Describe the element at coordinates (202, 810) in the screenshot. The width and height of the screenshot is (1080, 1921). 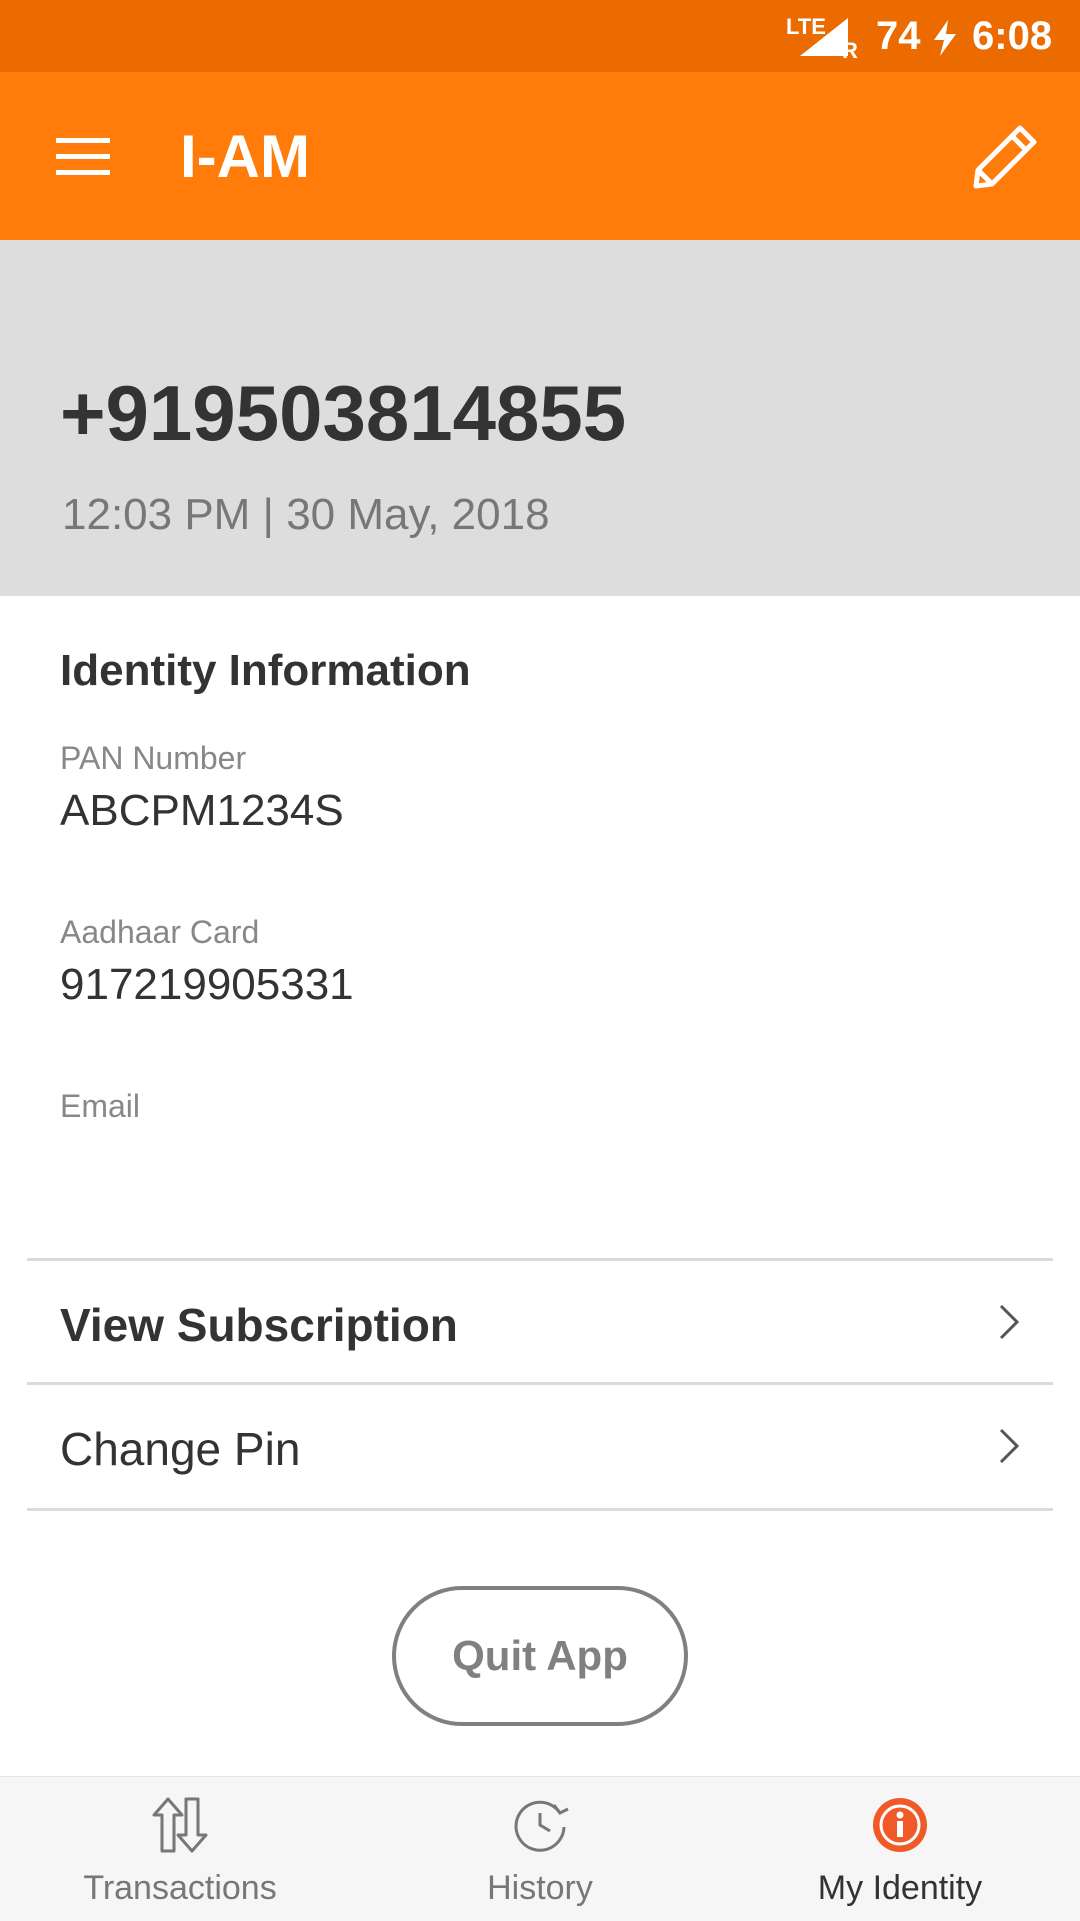
I see `pan-value: ABCPM1234S` at that location.